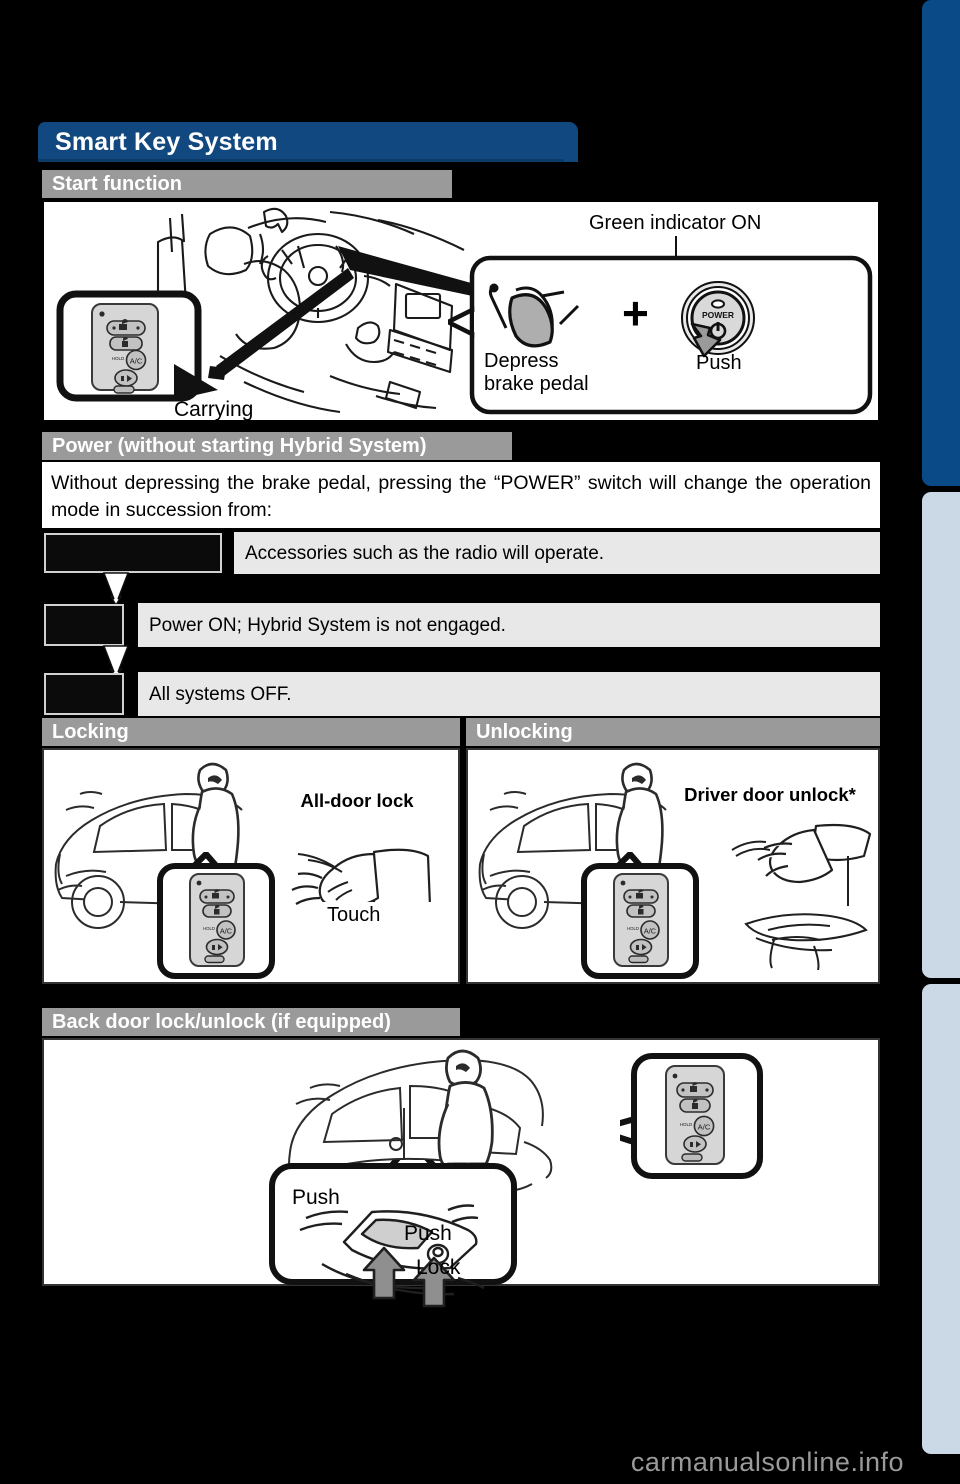 This screenshot has height=1484, width=960. What do you see at coordinates (90, 732) in the screenshot?
I see `section-heading-locking-label: Locking` at bounding box center [90, 732].